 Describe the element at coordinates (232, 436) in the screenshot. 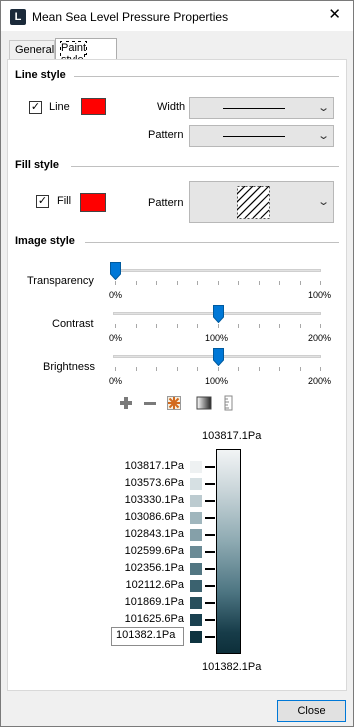

I see `colorbar-top-label: 103817.1Pa` at that location.